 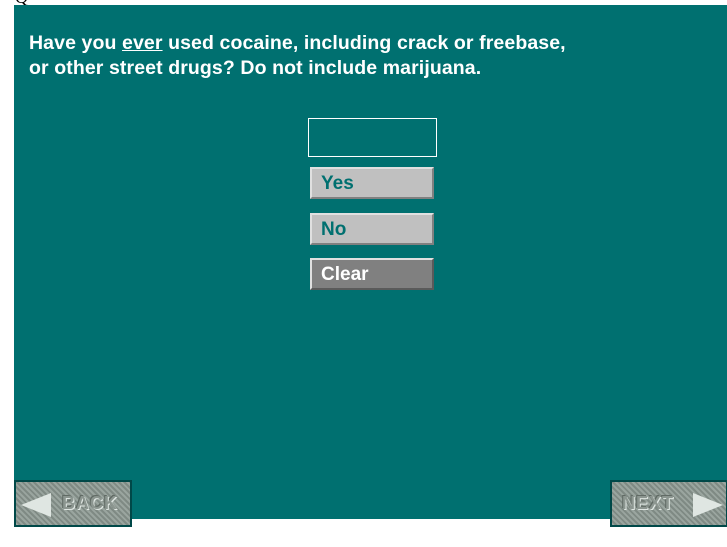 I want to click on yes-button: Yes, so click(x=372, y=183).